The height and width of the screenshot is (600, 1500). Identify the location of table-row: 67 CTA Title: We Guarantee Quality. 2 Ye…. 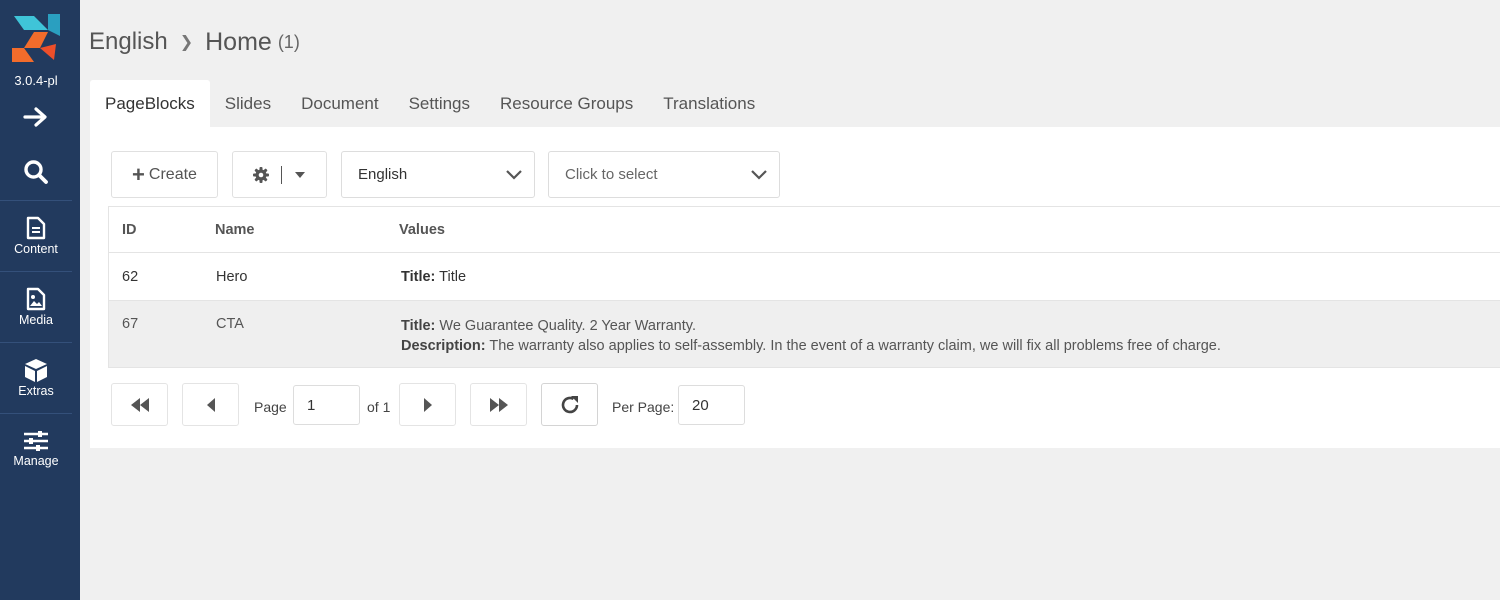
(804, 334).